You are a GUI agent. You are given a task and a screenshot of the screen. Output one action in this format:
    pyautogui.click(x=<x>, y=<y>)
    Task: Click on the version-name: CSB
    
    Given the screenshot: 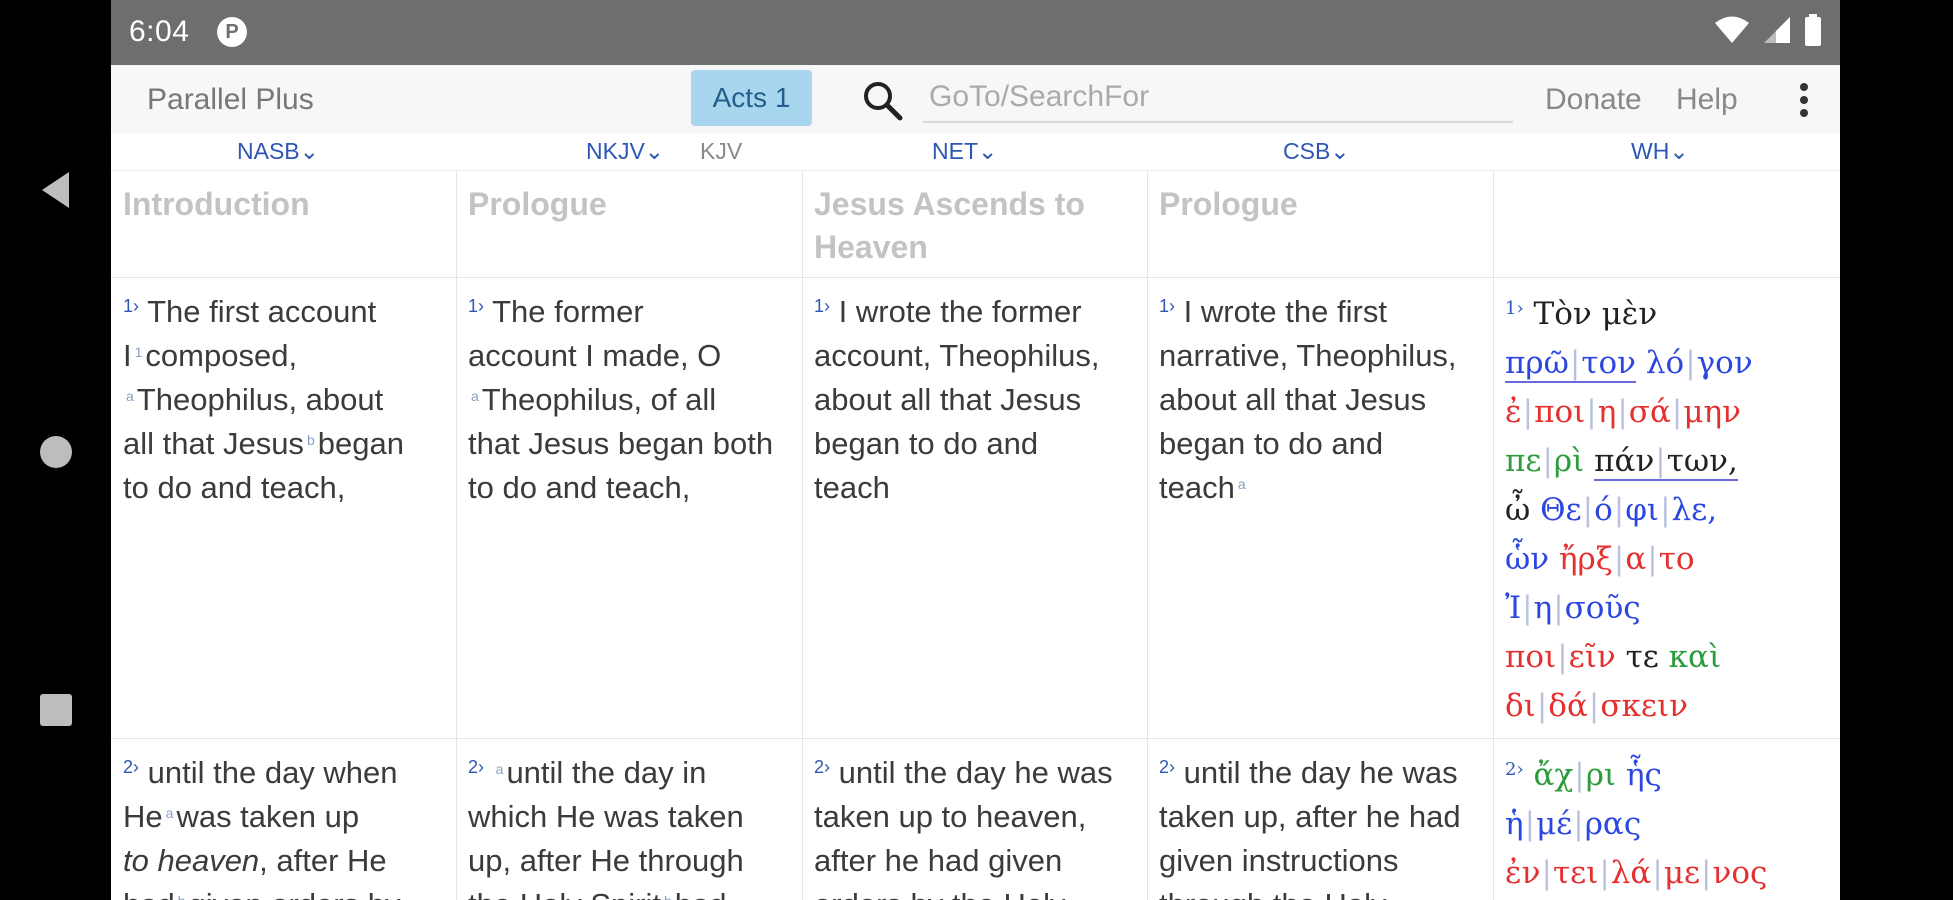 What is the action you would take?
    pyautogui.click(x=1307, y=151)
    